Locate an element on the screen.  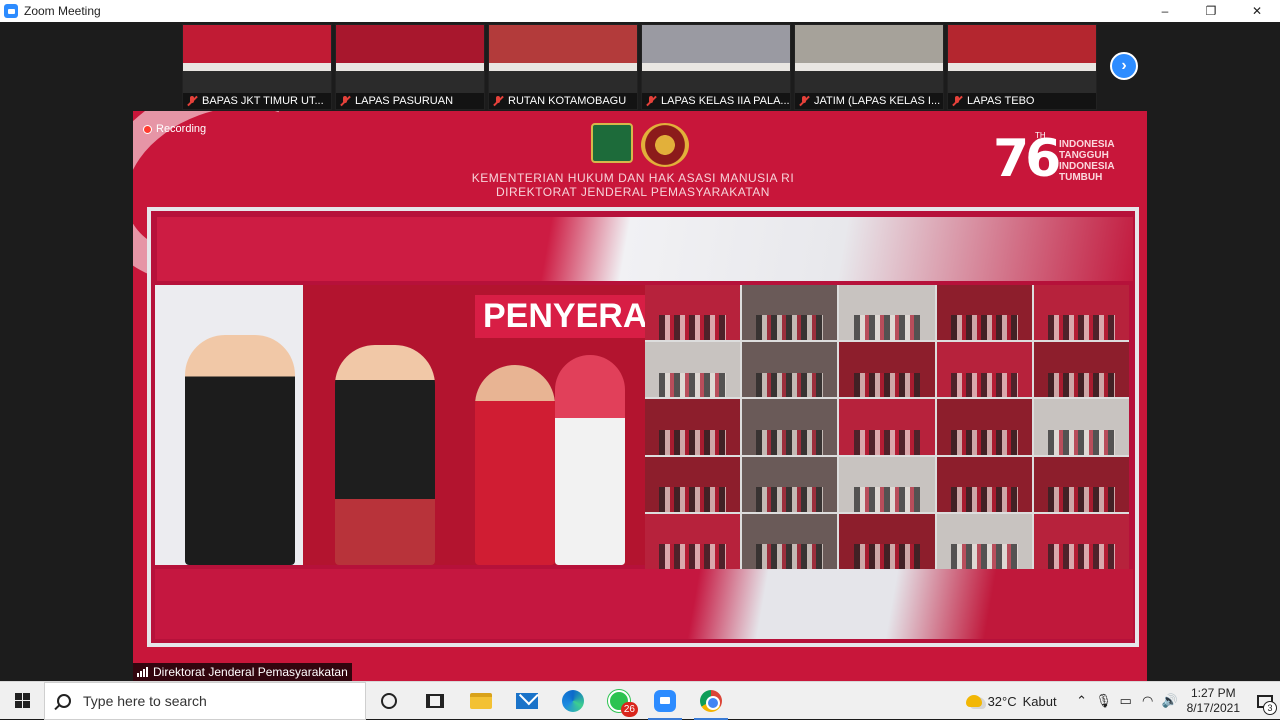
stage-banner: PENYERAHA is located at coordinates (562, 316).